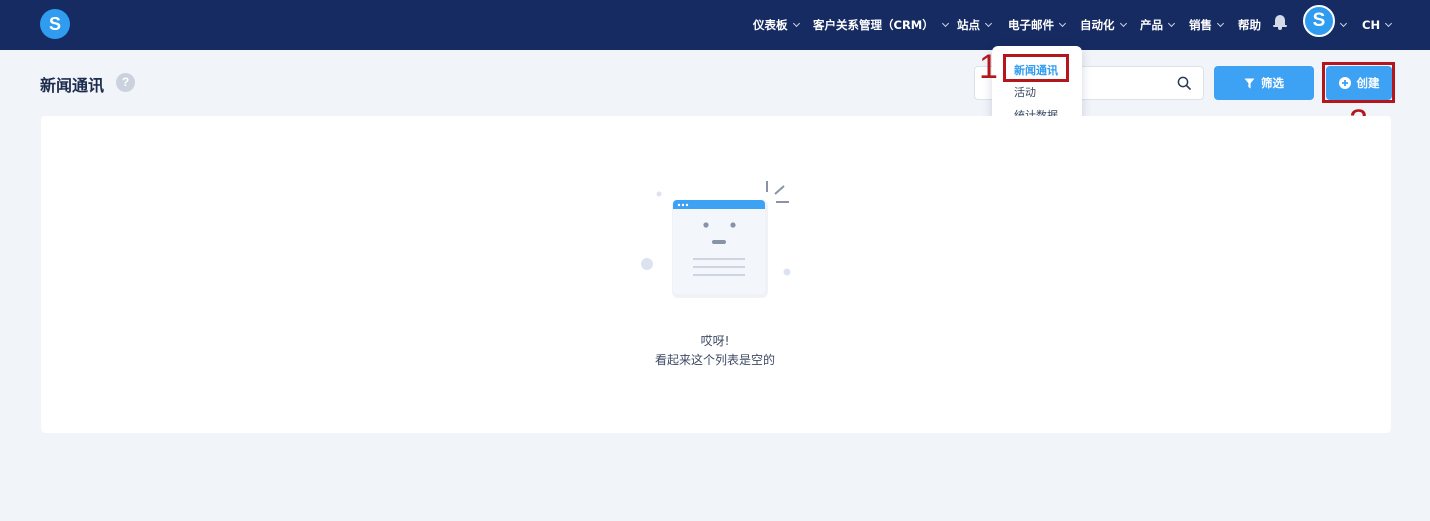  I want to click on nav-item-label: 仪表板, so click(770, 25).